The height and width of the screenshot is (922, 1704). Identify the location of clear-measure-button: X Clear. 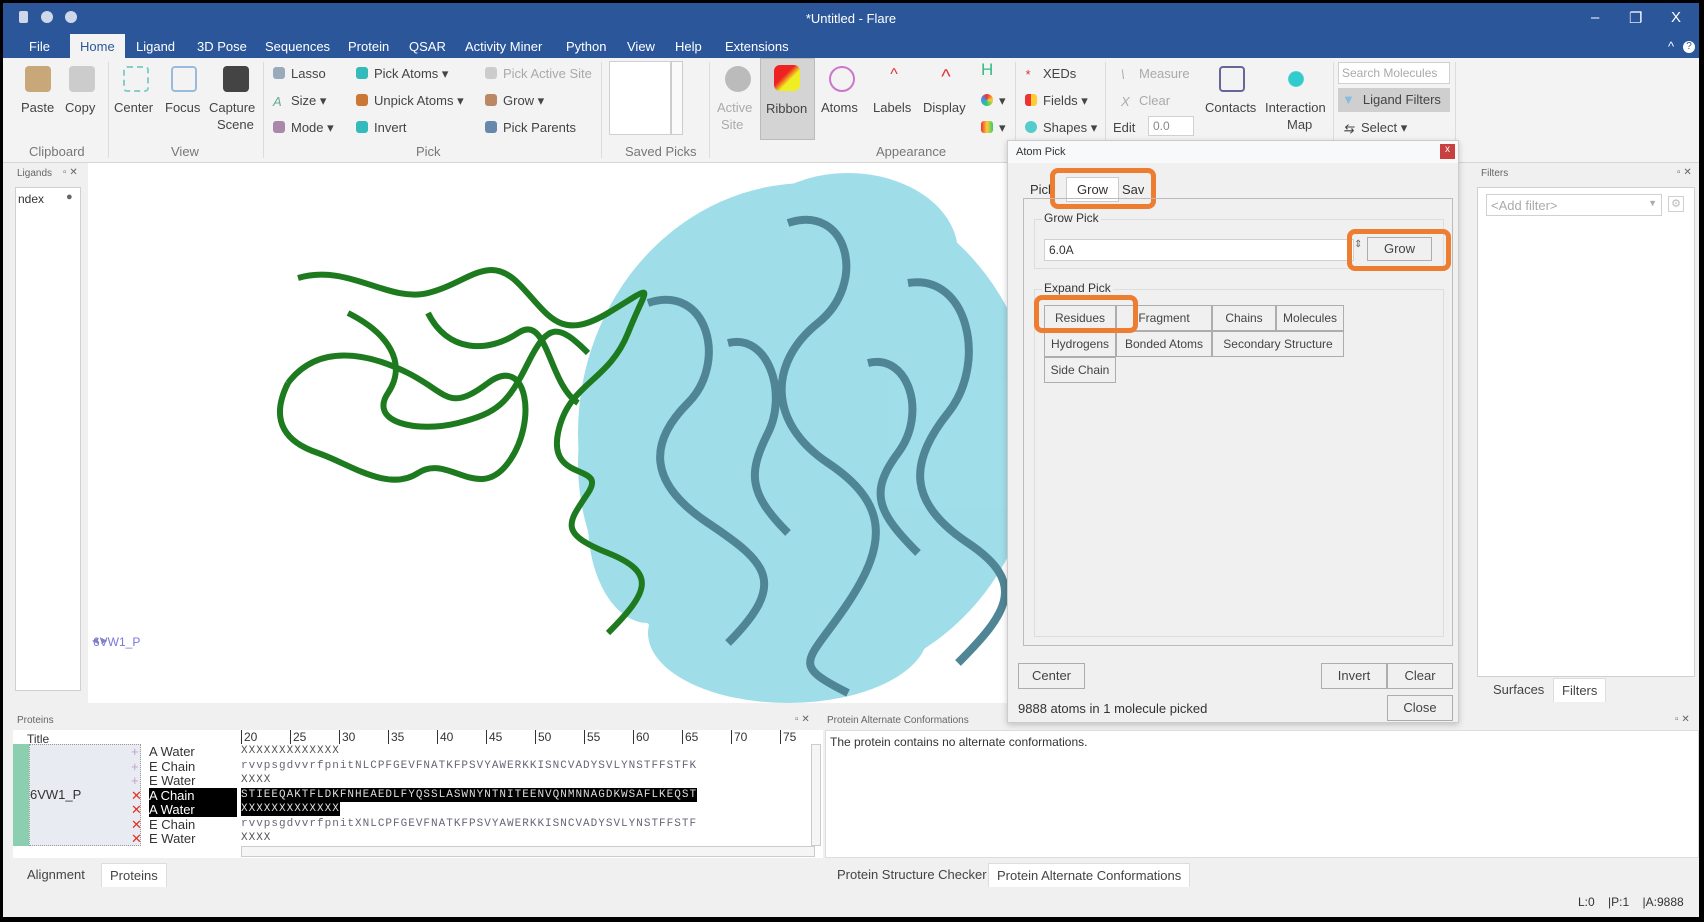
(1145, 101).